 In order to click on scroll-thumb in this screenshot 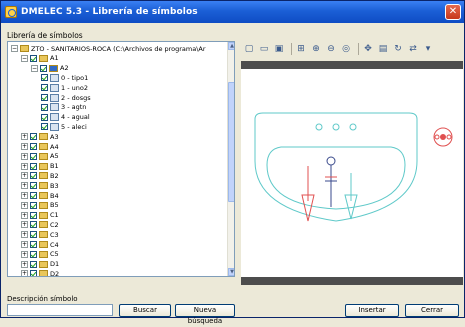, I will do `click(231, 142)`.